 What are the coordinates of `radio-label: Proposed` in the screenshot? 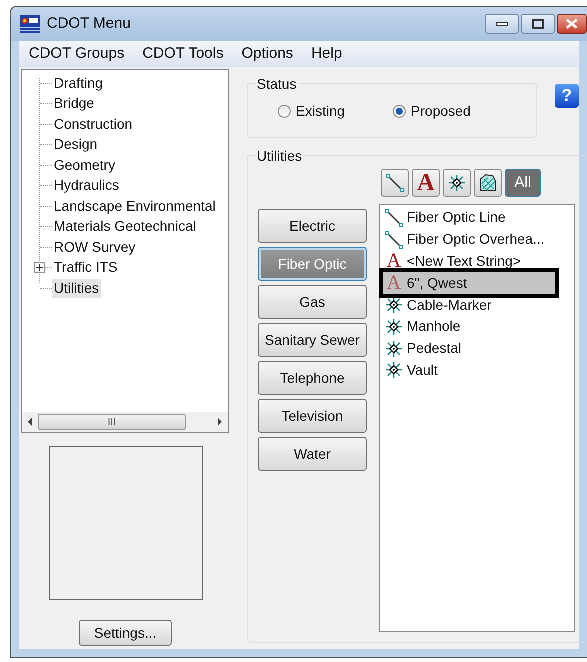 It's located at (441, 111).